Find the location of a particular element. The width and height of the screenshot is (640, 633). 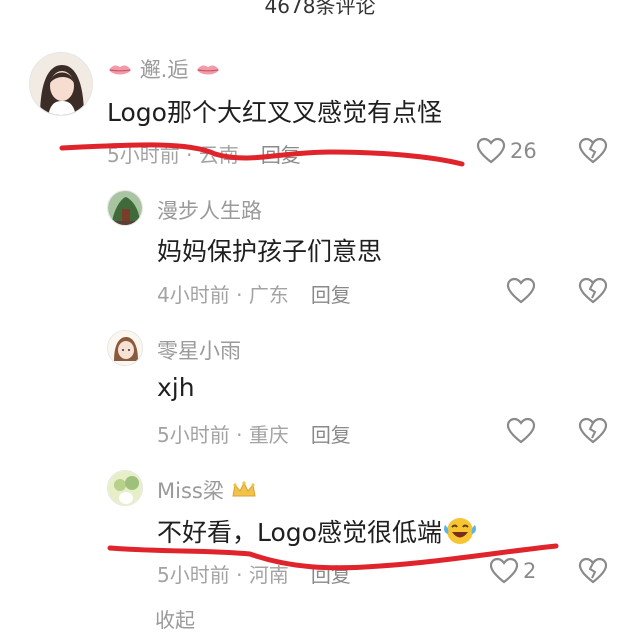

comment-meta: 4小时前 · 广东 回复 is located at coordinates (254, 295).